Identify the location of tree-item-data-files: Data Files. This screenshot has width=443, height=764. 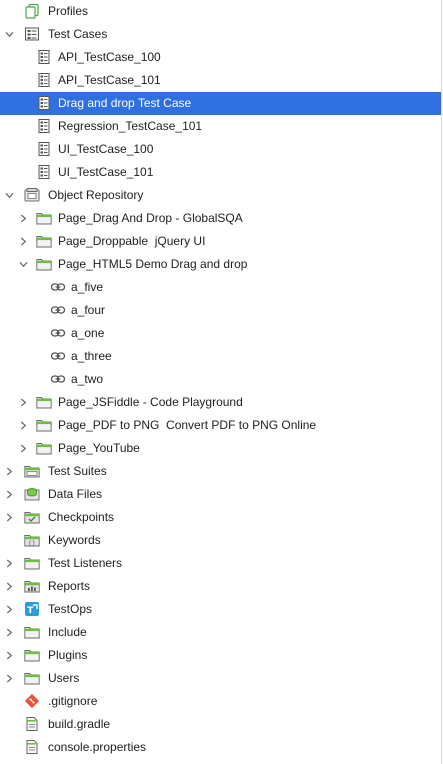
(220, 494).